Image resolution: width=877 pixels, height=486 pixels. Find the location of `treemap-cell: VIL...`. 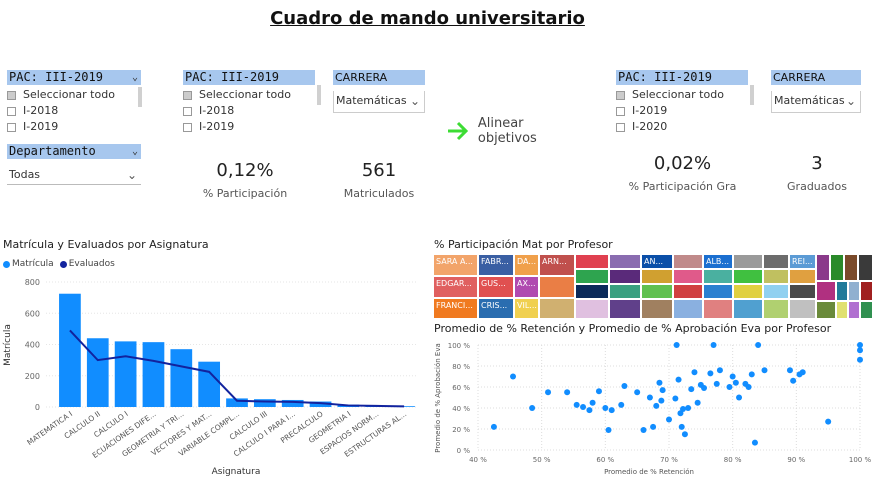

treemap-cell: VIL... is located at coordinates (526, 308).